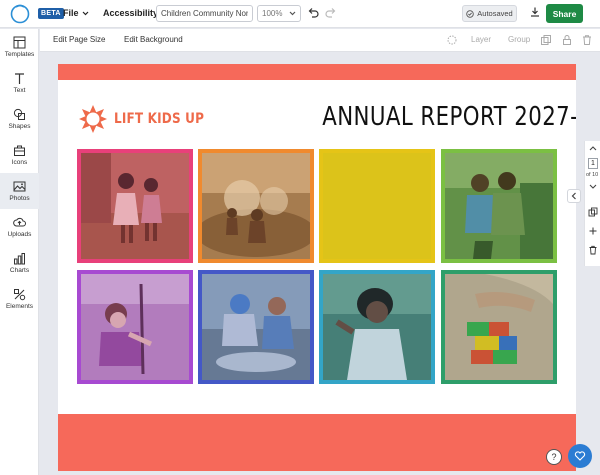 This screenshot has height=475, width=600. What do you see at coordinates (567, 40) in the screenshot?
I see `lock-icon` at bounding box center [567, 40].